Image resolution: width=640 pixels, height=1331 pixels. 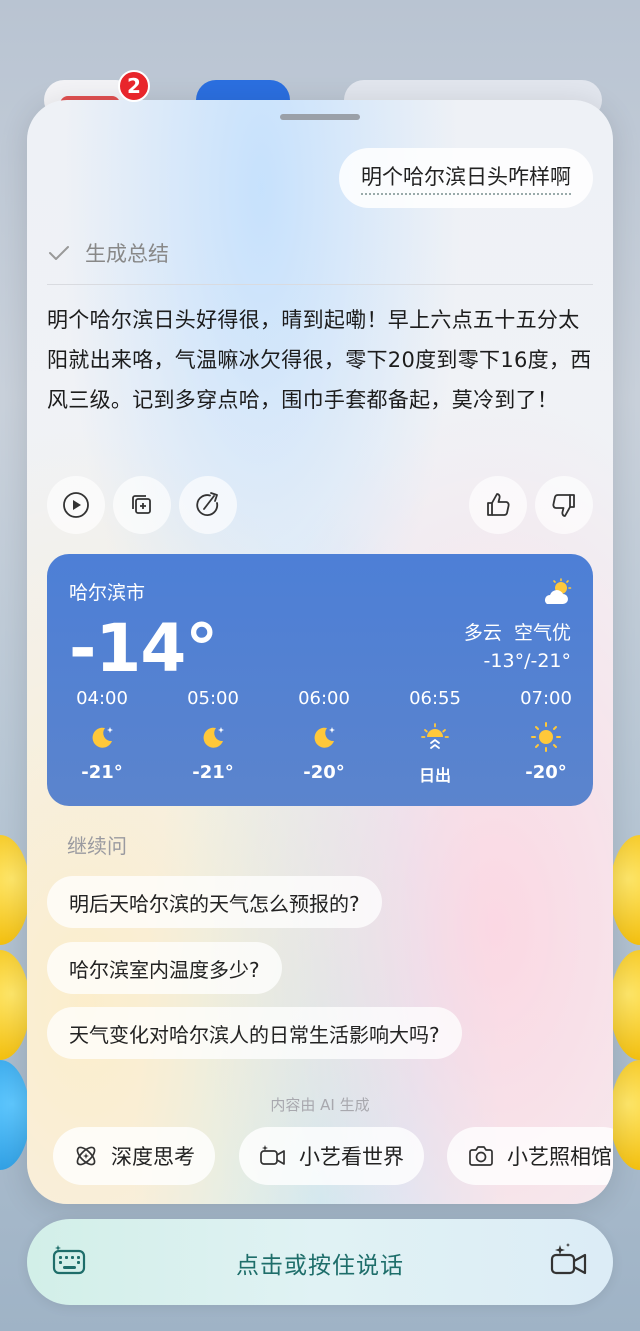 I want to click on chip-label: 小艺看世界, so click(x=351, y=1157).